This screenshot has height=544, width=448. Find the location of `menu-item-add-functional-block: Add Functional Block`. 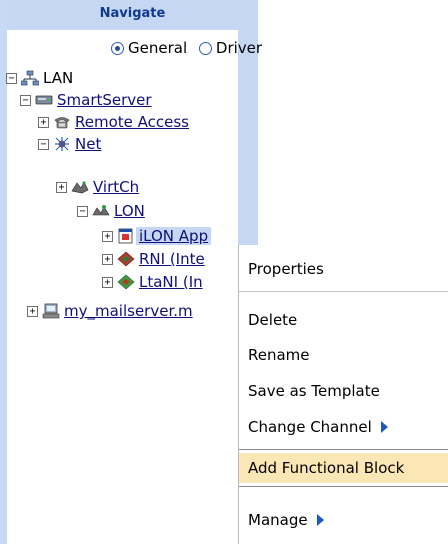

menu-item-add-functional-block: Add Functional Block is located at coordinates (343, 468).